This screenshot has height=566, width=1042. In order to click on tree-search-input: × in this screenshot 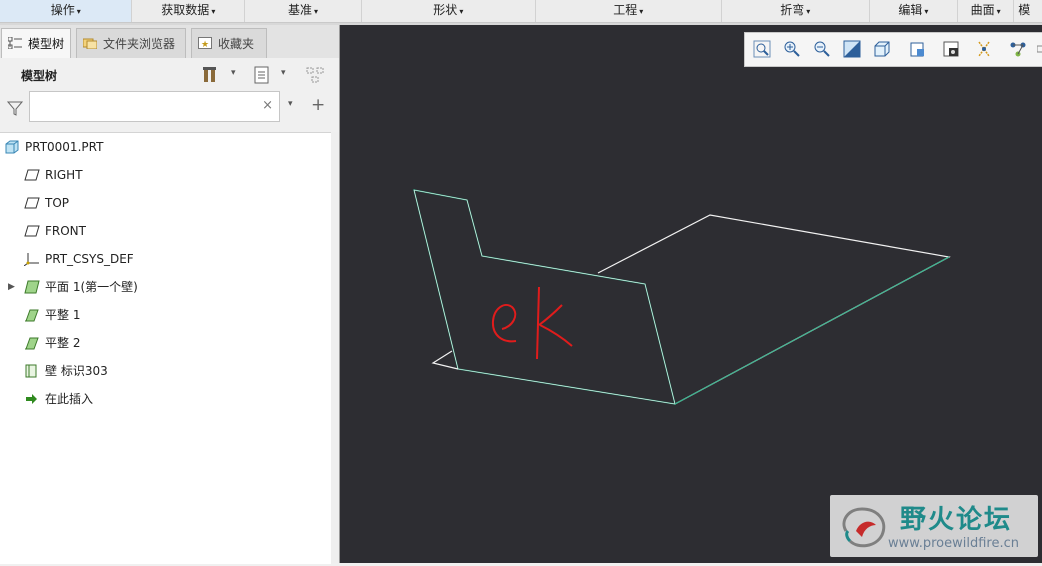, I will do `click(154, 106)`.